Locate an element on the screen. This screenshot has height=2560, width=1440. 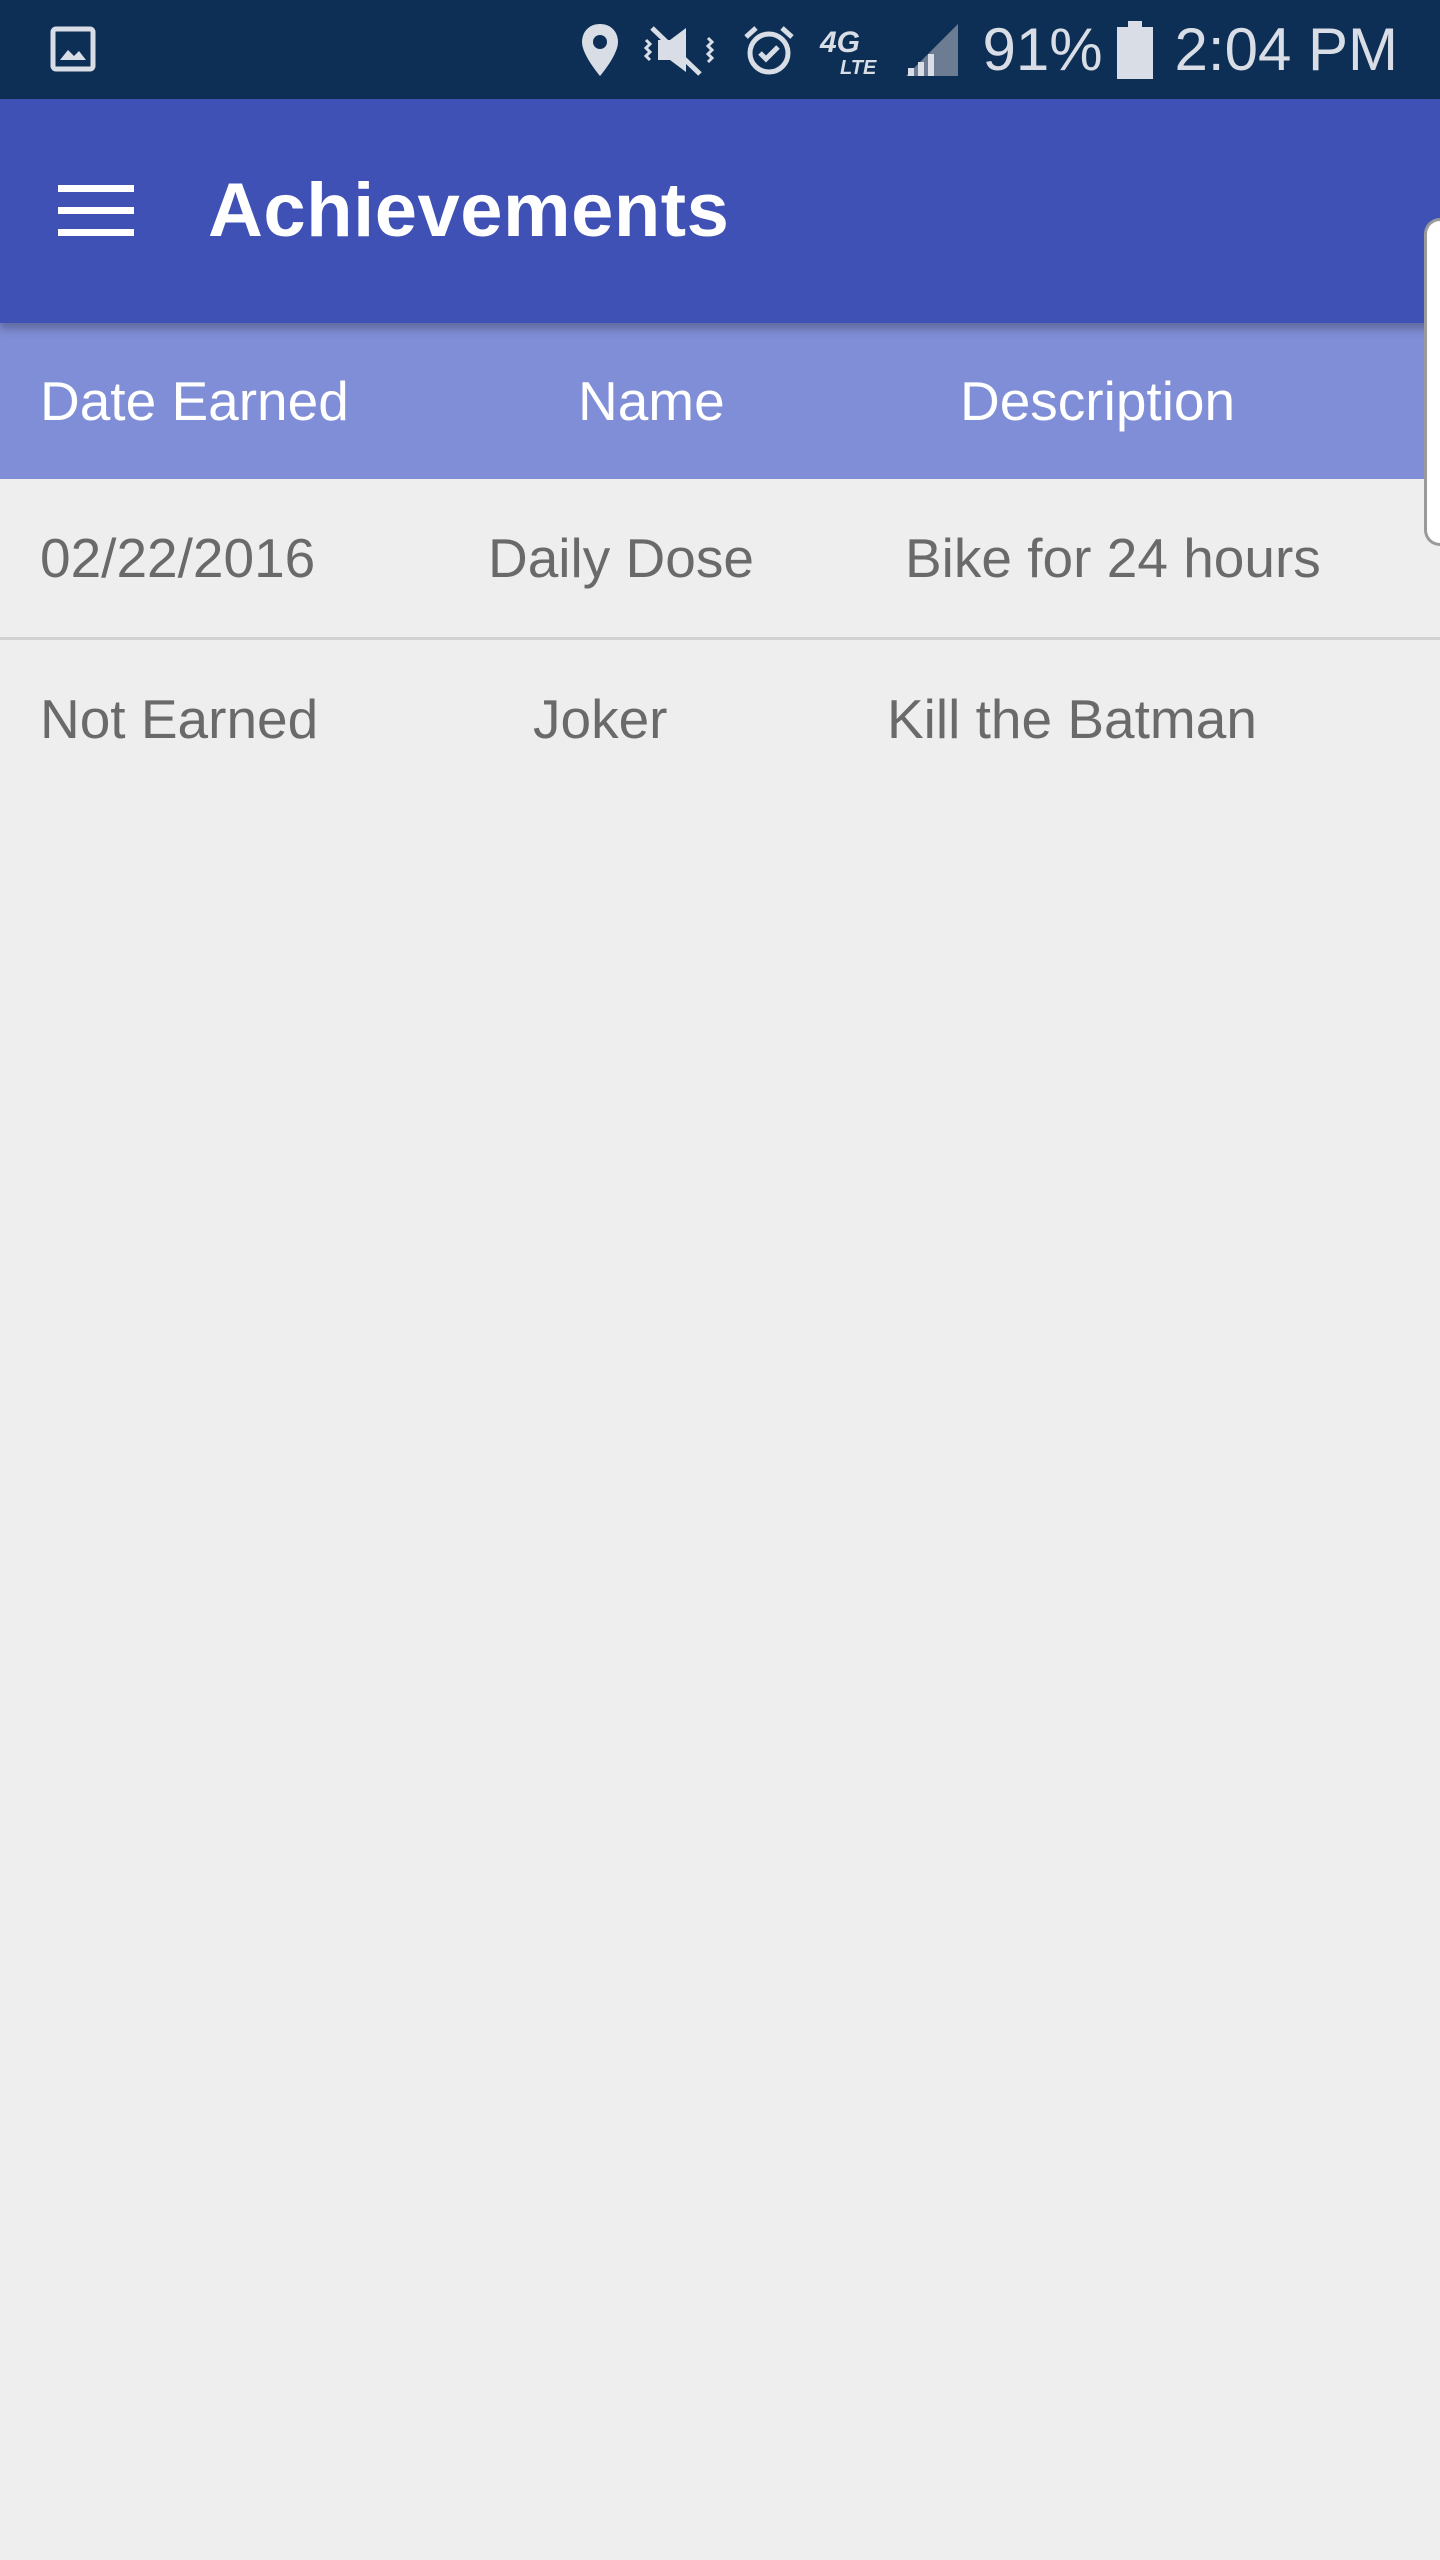
edge-panel-handle is located at coordinates (1432, 382).